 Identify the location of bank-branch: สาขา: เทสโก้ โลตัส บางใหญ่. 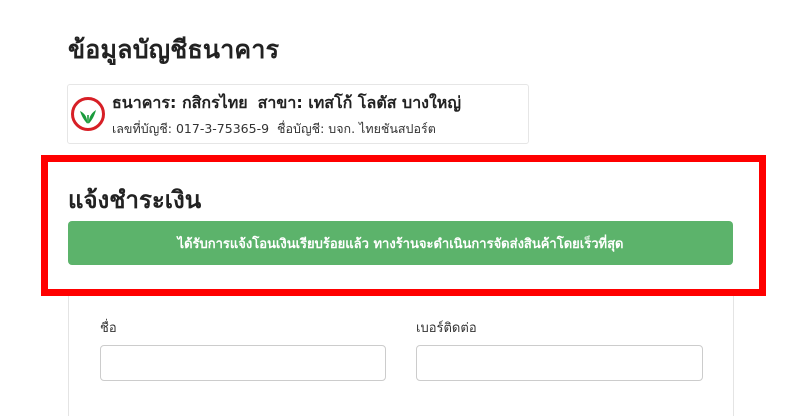
(359, 102).